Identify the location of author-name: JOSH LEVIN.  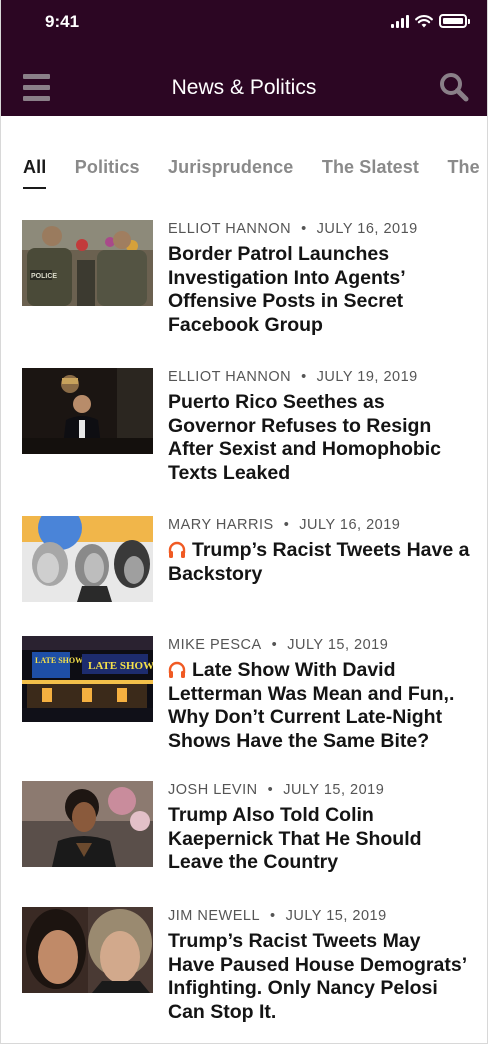
(213, 790).